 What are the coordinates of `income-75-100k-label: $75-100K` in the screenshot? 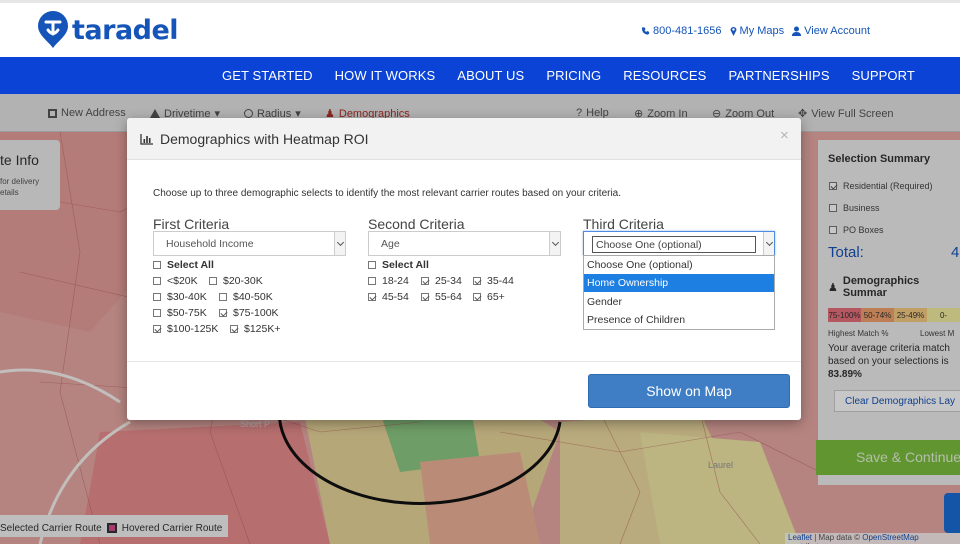 It's located at (256, 313).